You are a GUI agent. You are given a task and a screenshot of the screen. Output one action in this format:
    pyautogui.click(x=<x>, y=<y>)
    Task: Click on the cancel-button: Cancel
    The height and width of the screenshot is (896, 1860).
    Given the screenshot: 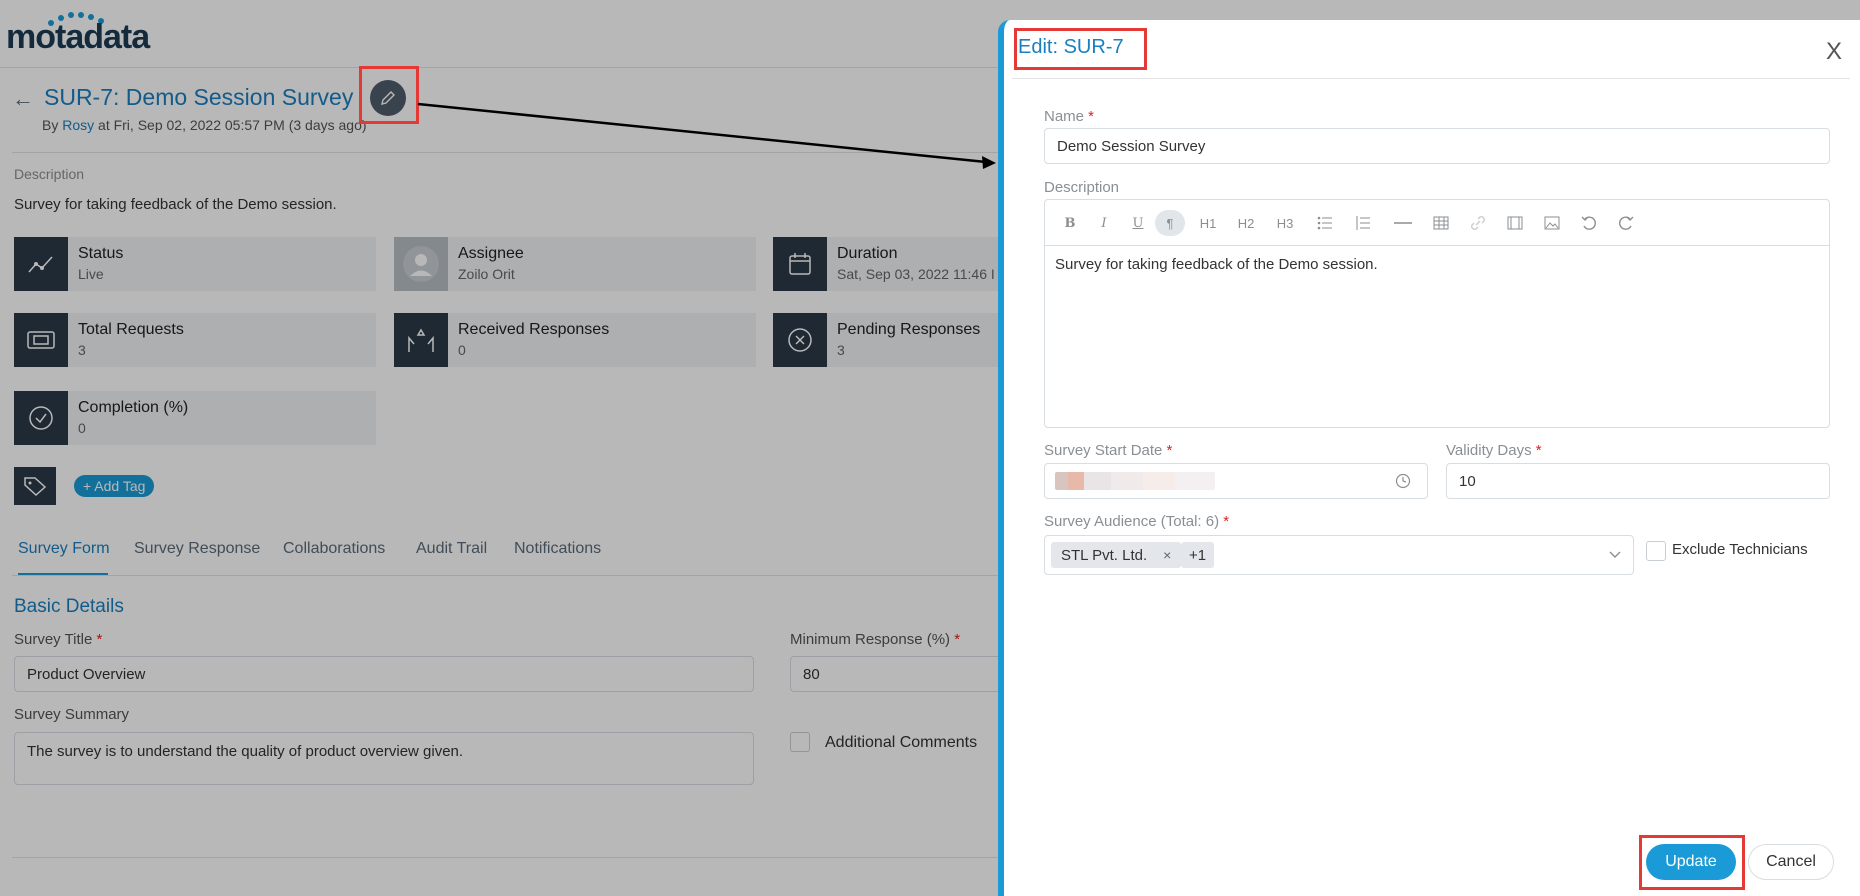 What is the action you would take?
    pyautogui.click(x=1791, y=862)
    